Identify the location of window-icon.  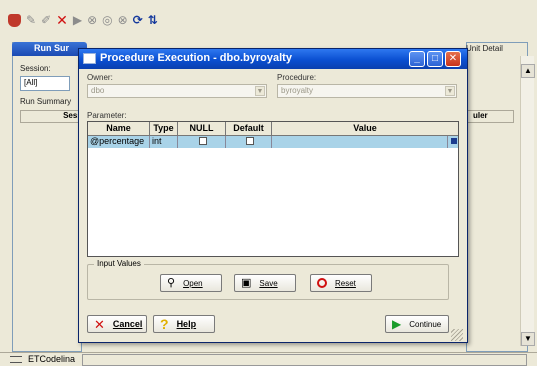
(89, 58).